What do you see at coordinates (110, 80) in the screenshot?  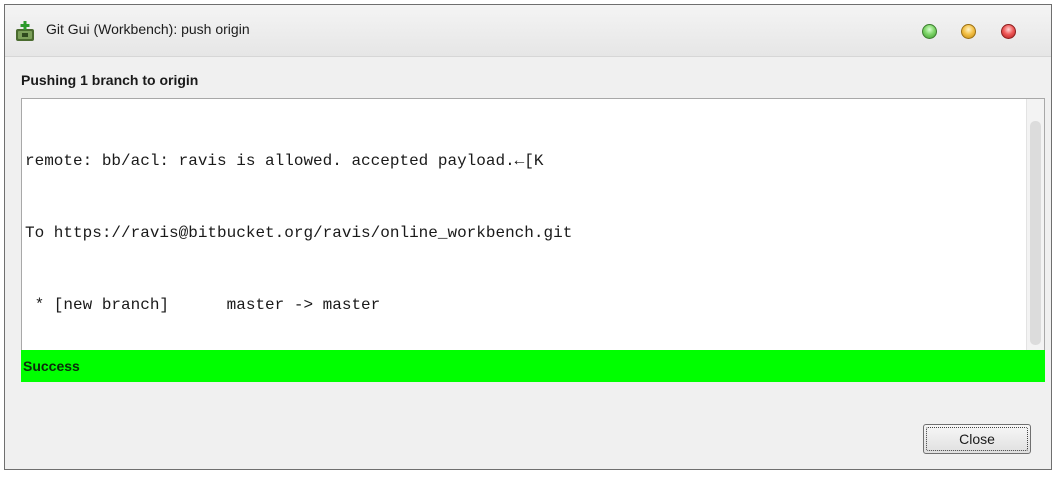 I see `push-heading: Pushing 1 branch to origin` at bounding box center [110, 80].